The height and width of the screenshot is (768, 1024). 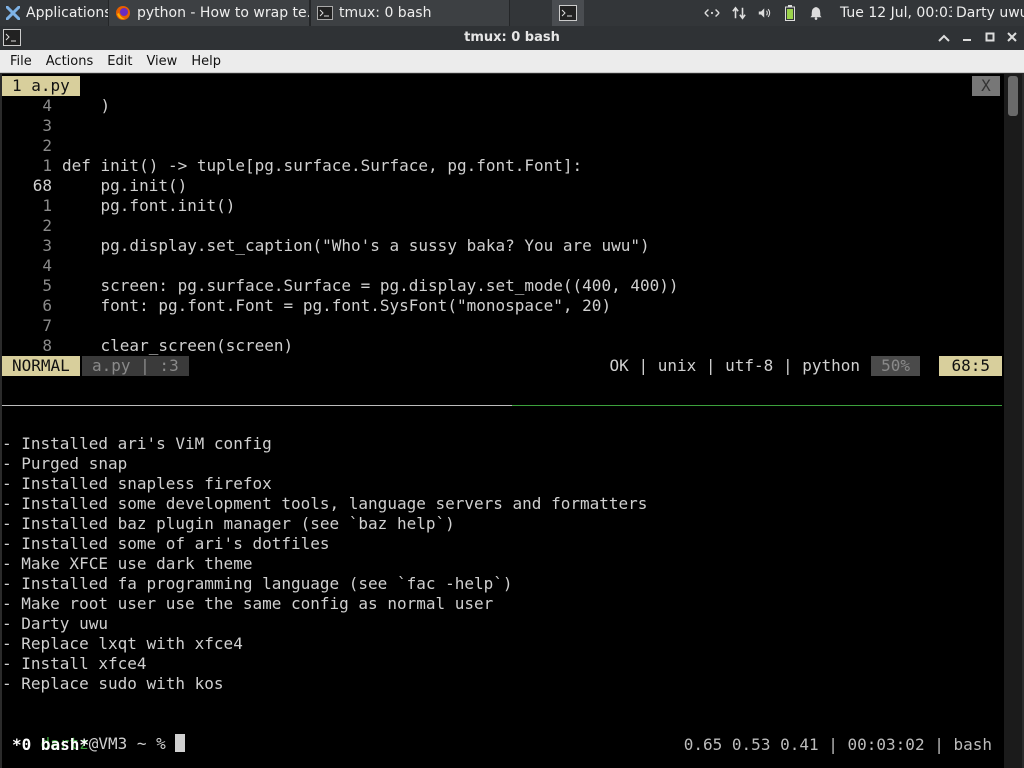 I want to click on minimize-button, so click(x=967, y=38).